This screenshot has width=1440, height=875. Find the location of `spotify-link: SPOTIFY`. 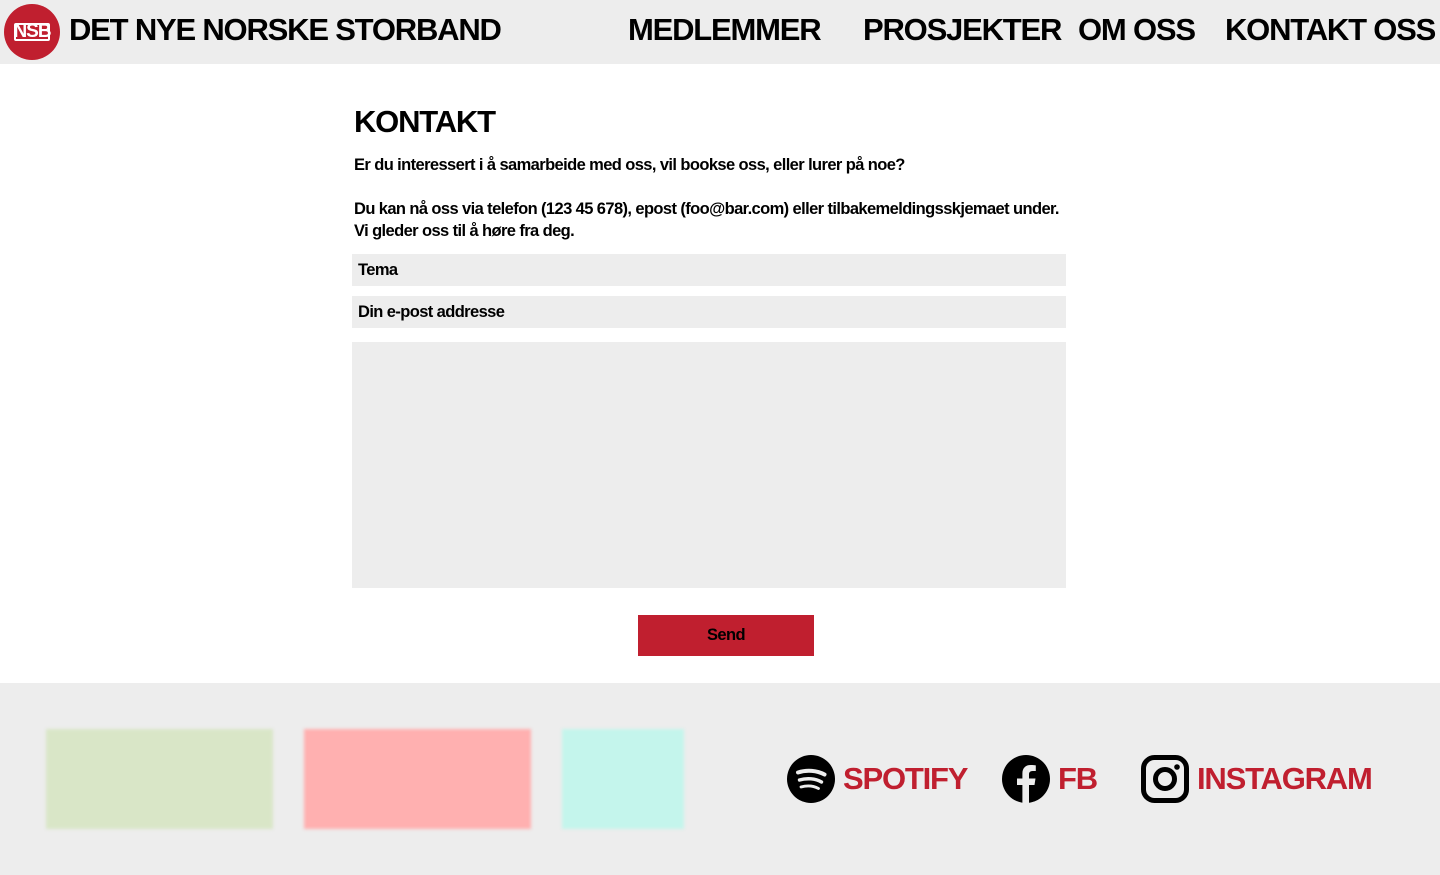

spotify-link: SPOTIFY is located at coordinates (877, 779).